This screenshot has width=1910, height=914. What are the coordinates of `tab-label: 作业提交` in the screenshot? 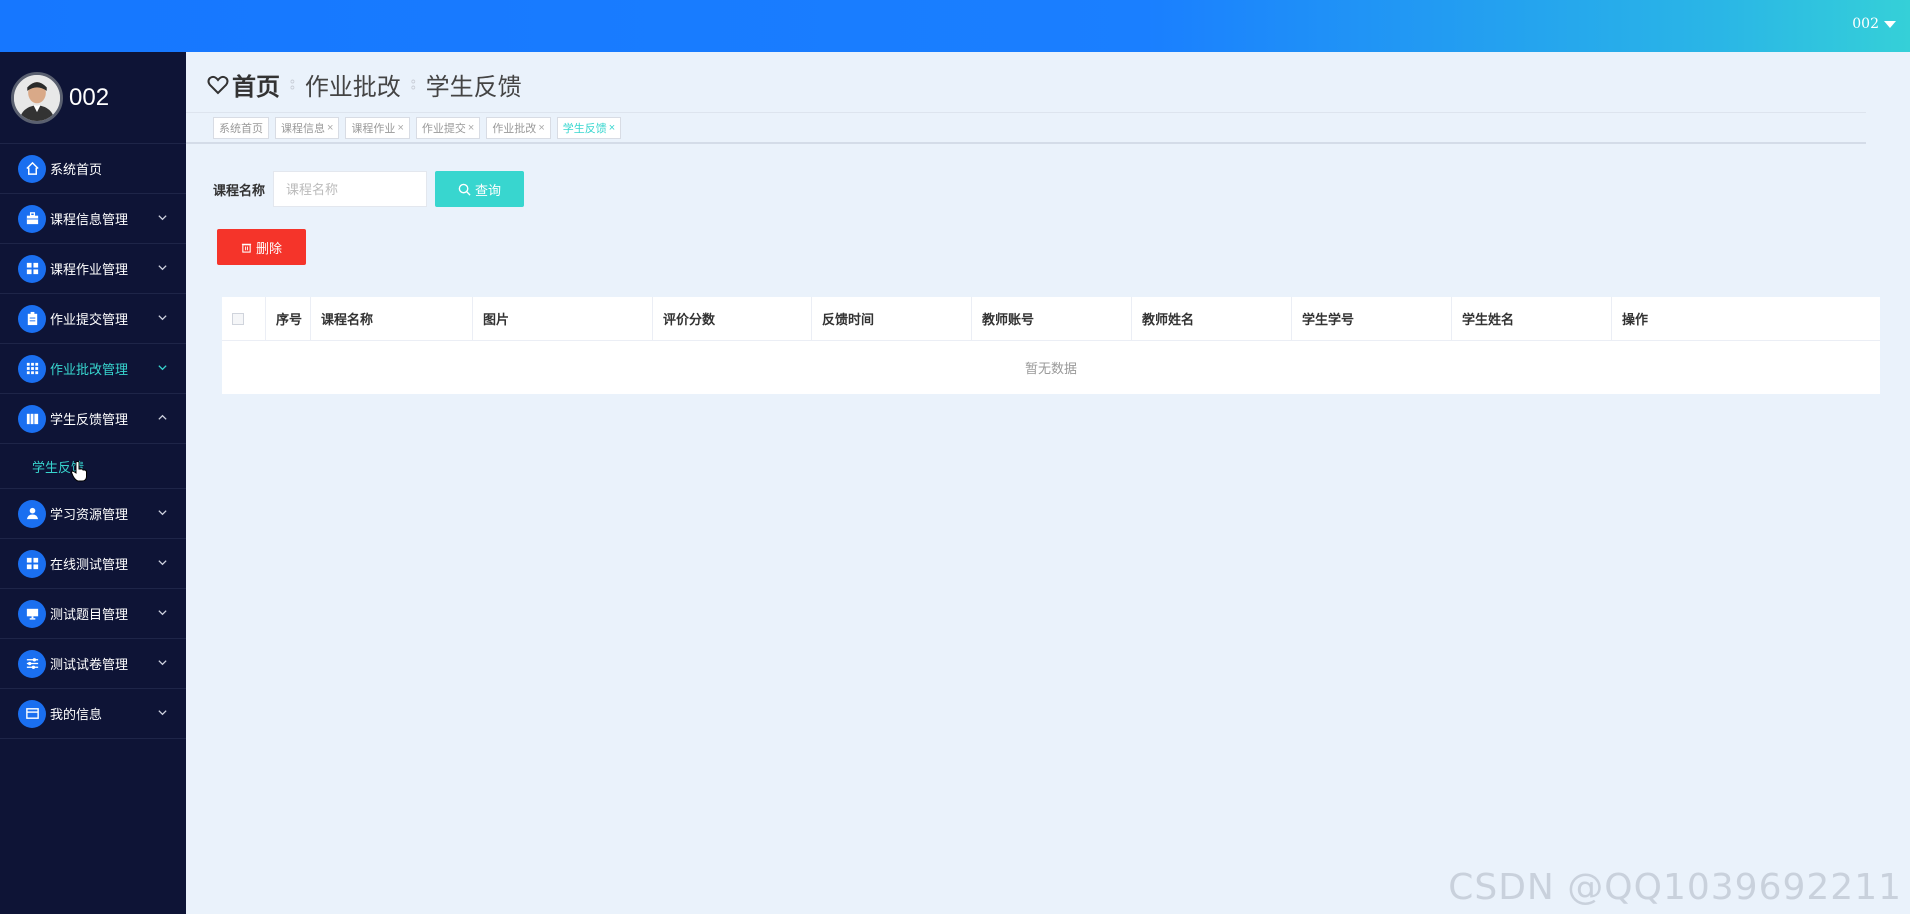 It's located at (443, 129).